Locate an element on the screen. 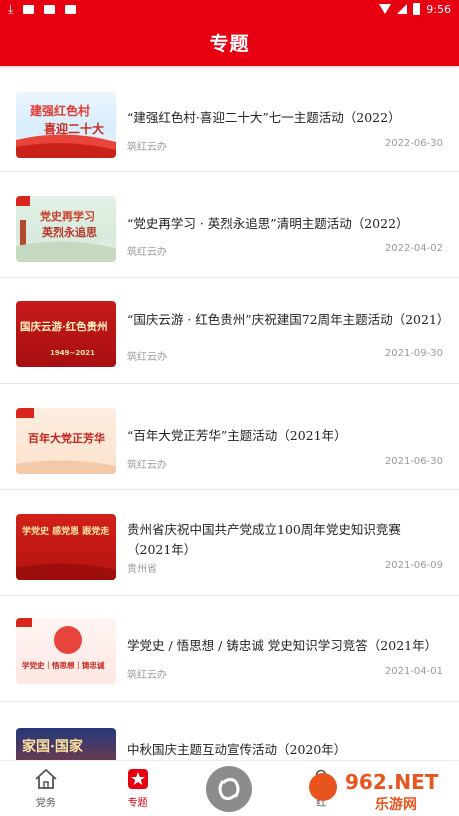 The image size is (459, 816). signal-icon is located at coordinates (402, 9).